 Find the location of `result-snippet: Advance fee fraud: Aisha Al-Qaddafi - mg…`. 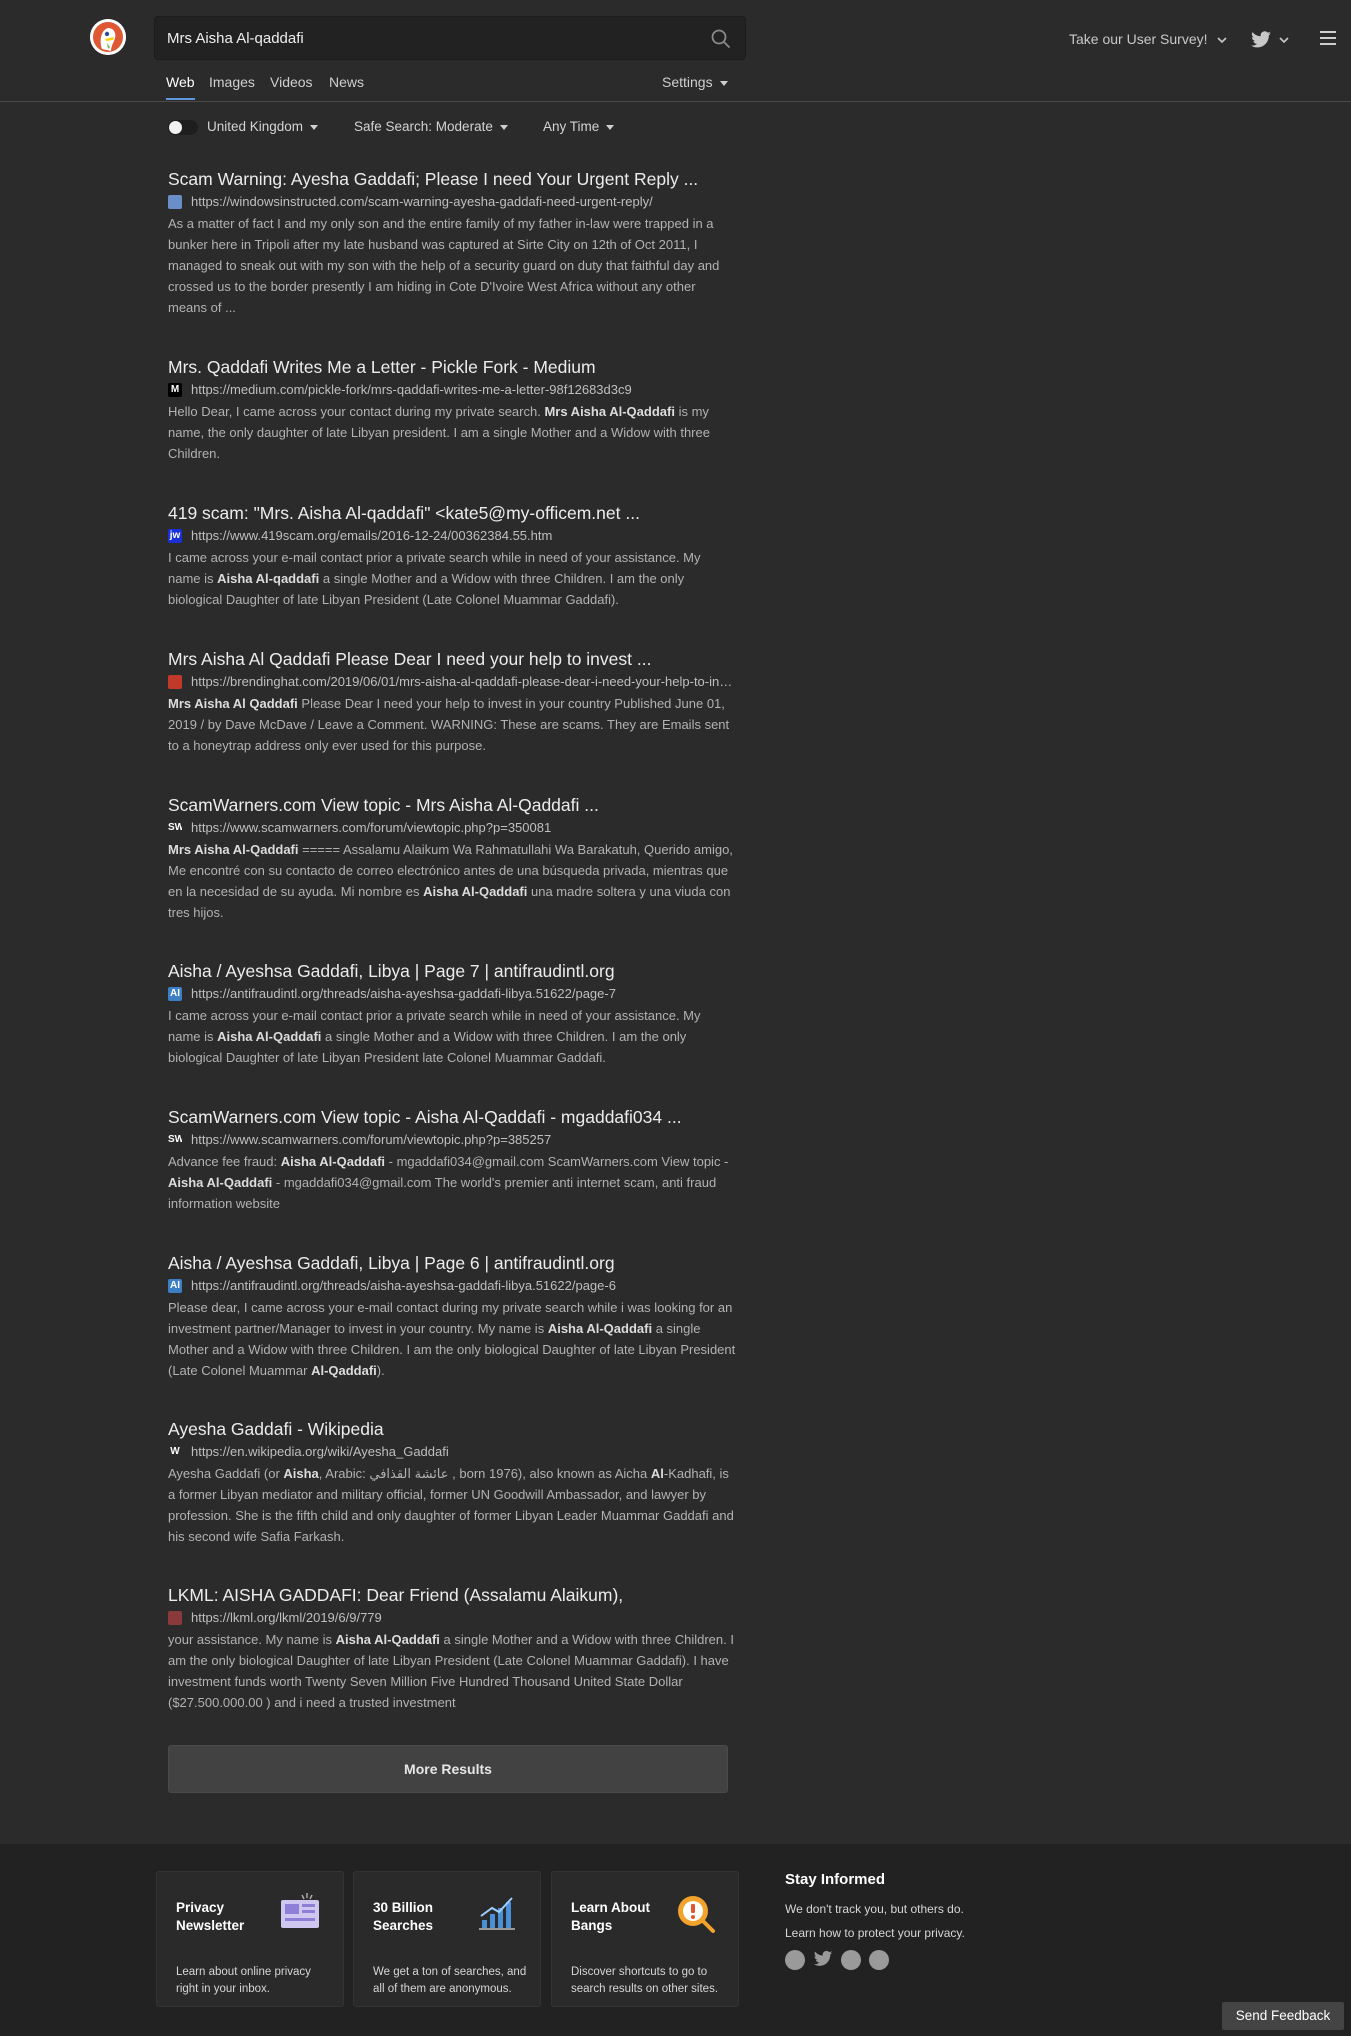

result-snippet: Advance fee fraud: Aisha Al-Qaddafi - mg… is located at coordinates (452, 1182).